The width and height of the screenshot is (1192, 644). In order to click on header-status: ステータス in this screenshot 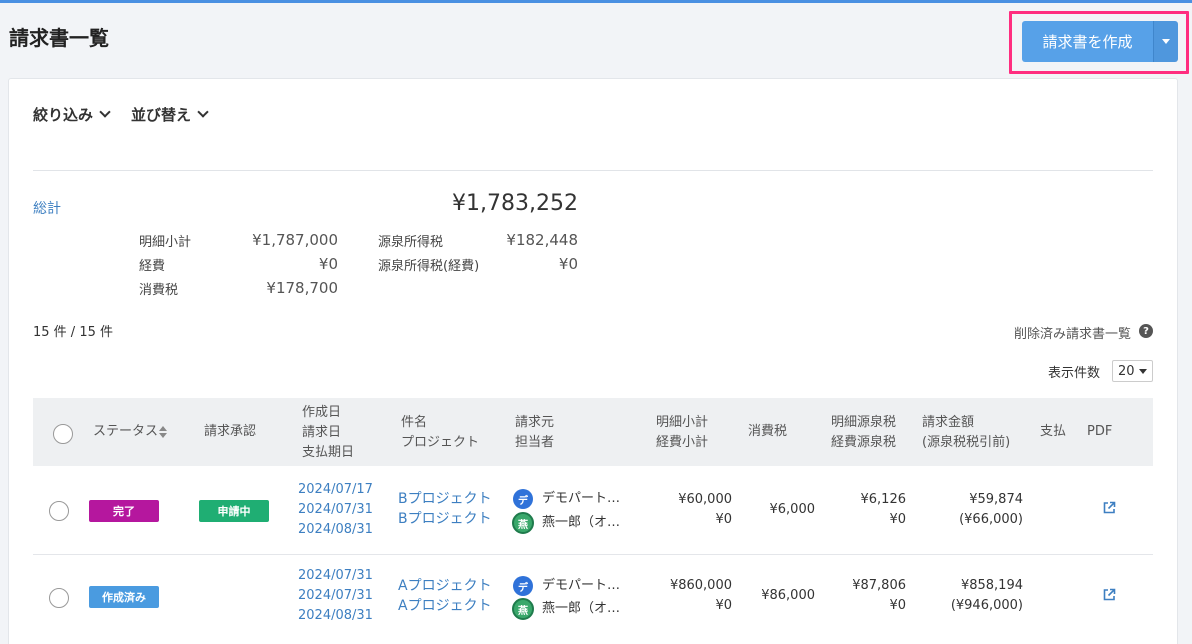, I will do `click(125, 432)`.